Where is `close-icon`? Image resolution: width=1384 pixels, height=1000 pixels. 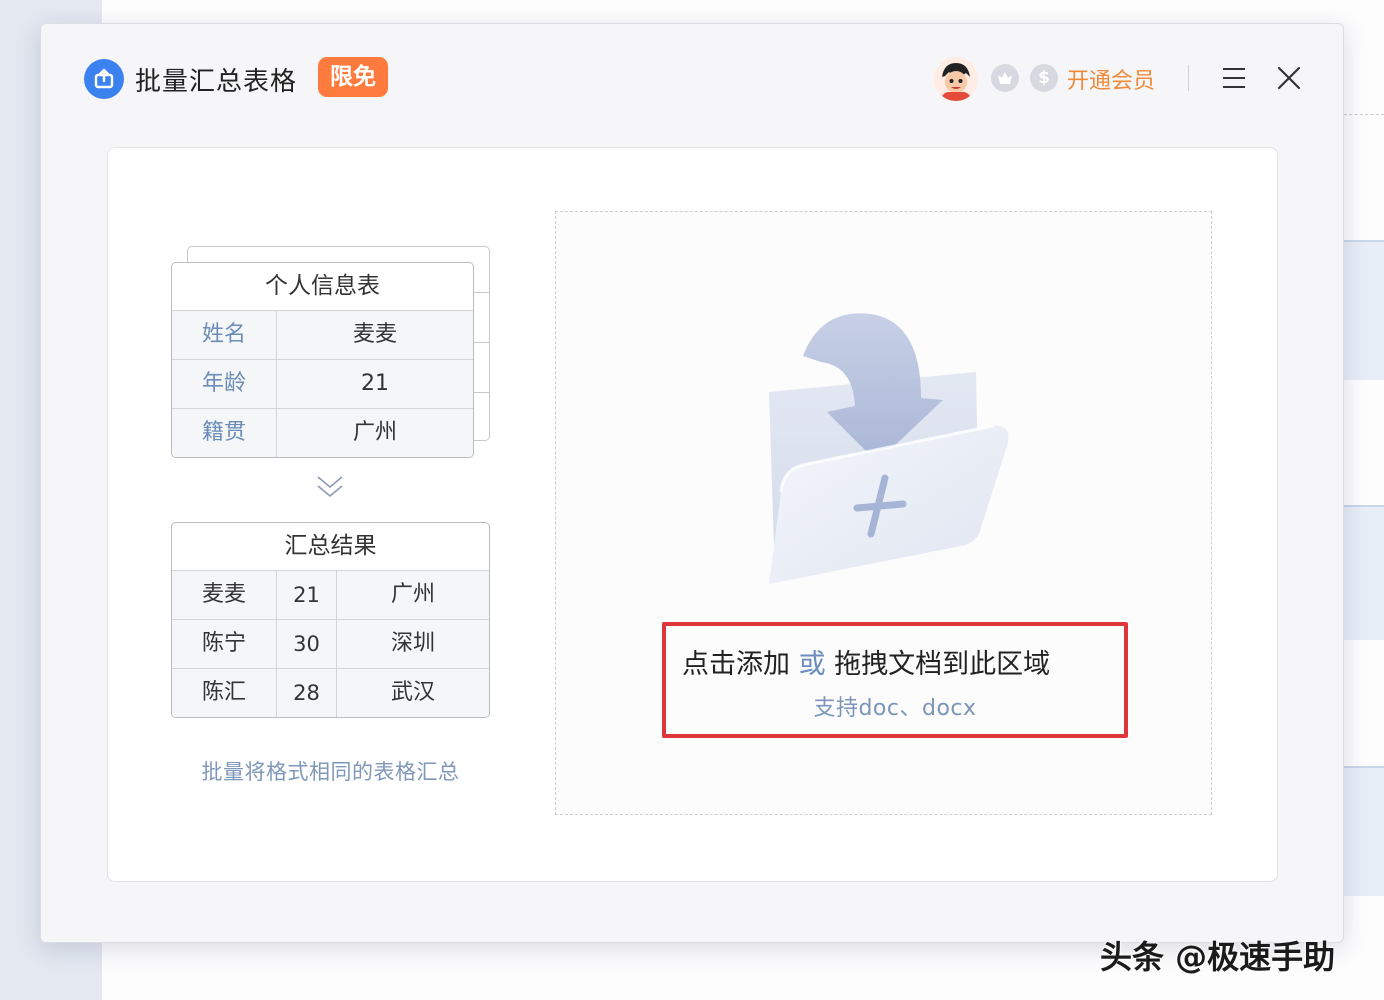 close-icon is located at coordinates (1289, 78).